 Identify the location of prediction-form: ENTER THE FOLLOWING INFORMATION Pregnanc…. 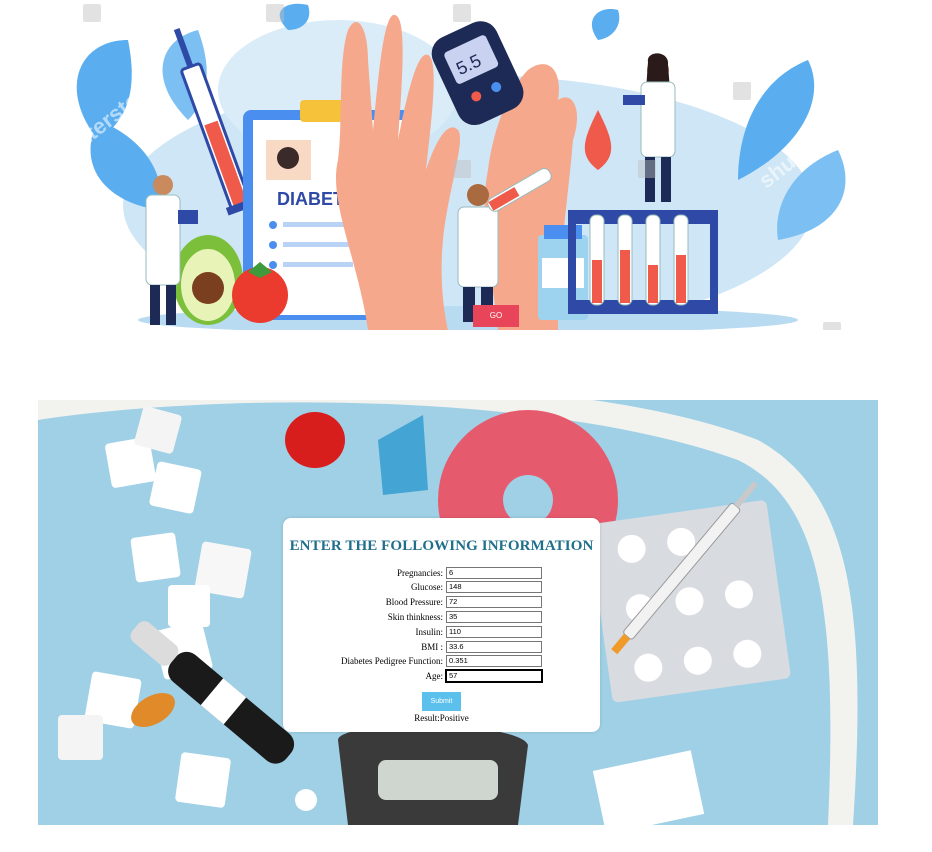
(441, 625).